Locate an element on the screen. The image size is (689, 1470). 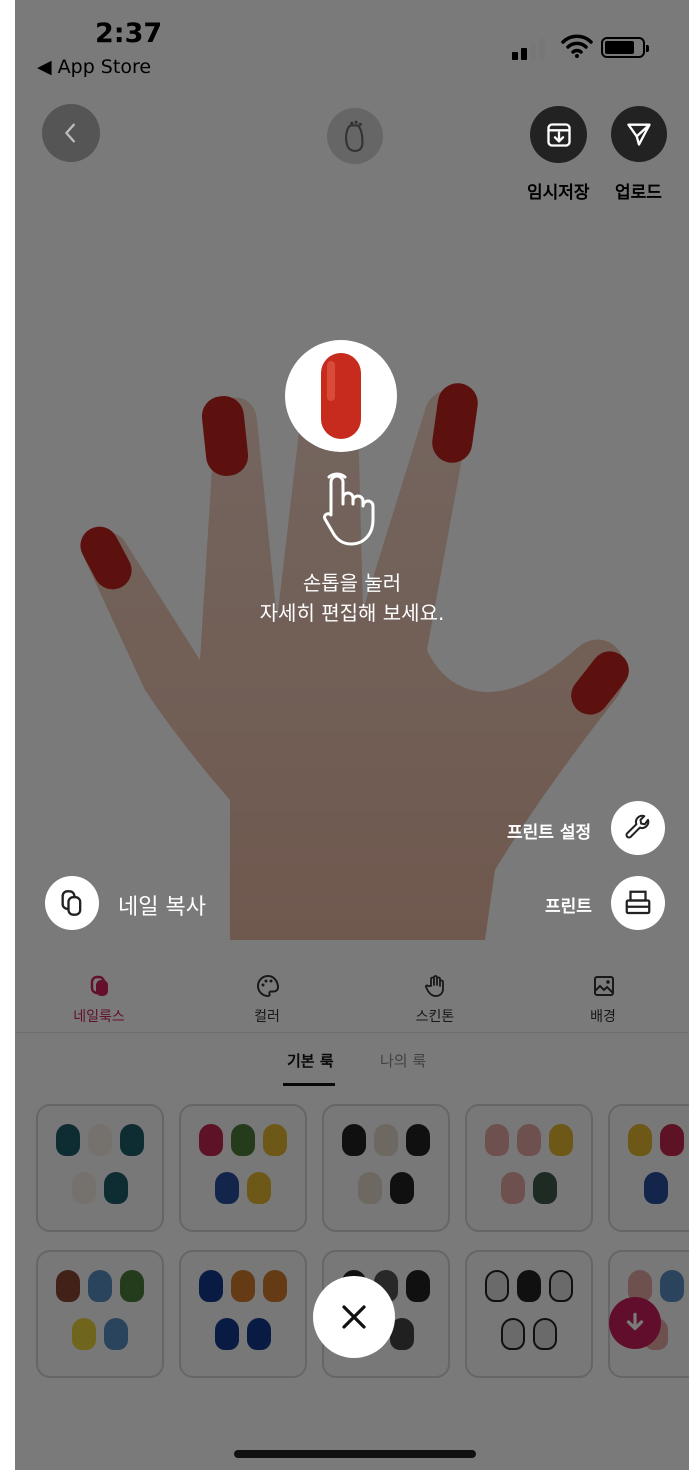
save-draft-button is located at coordinates (558, 134).